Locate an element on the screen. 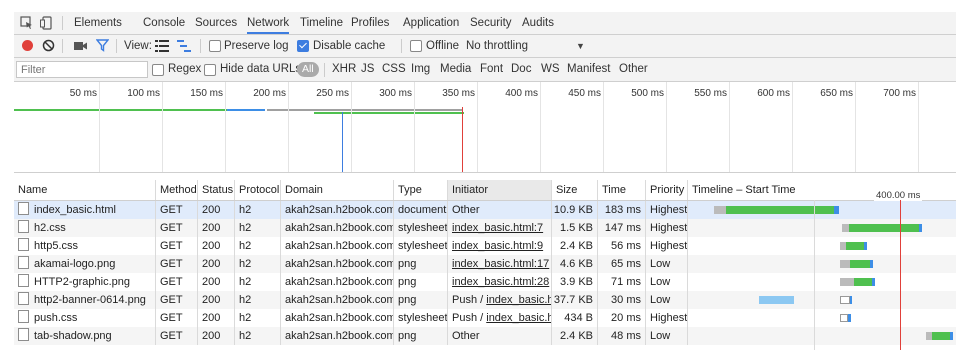  column-name: Name is located at coordinates (85, 190).